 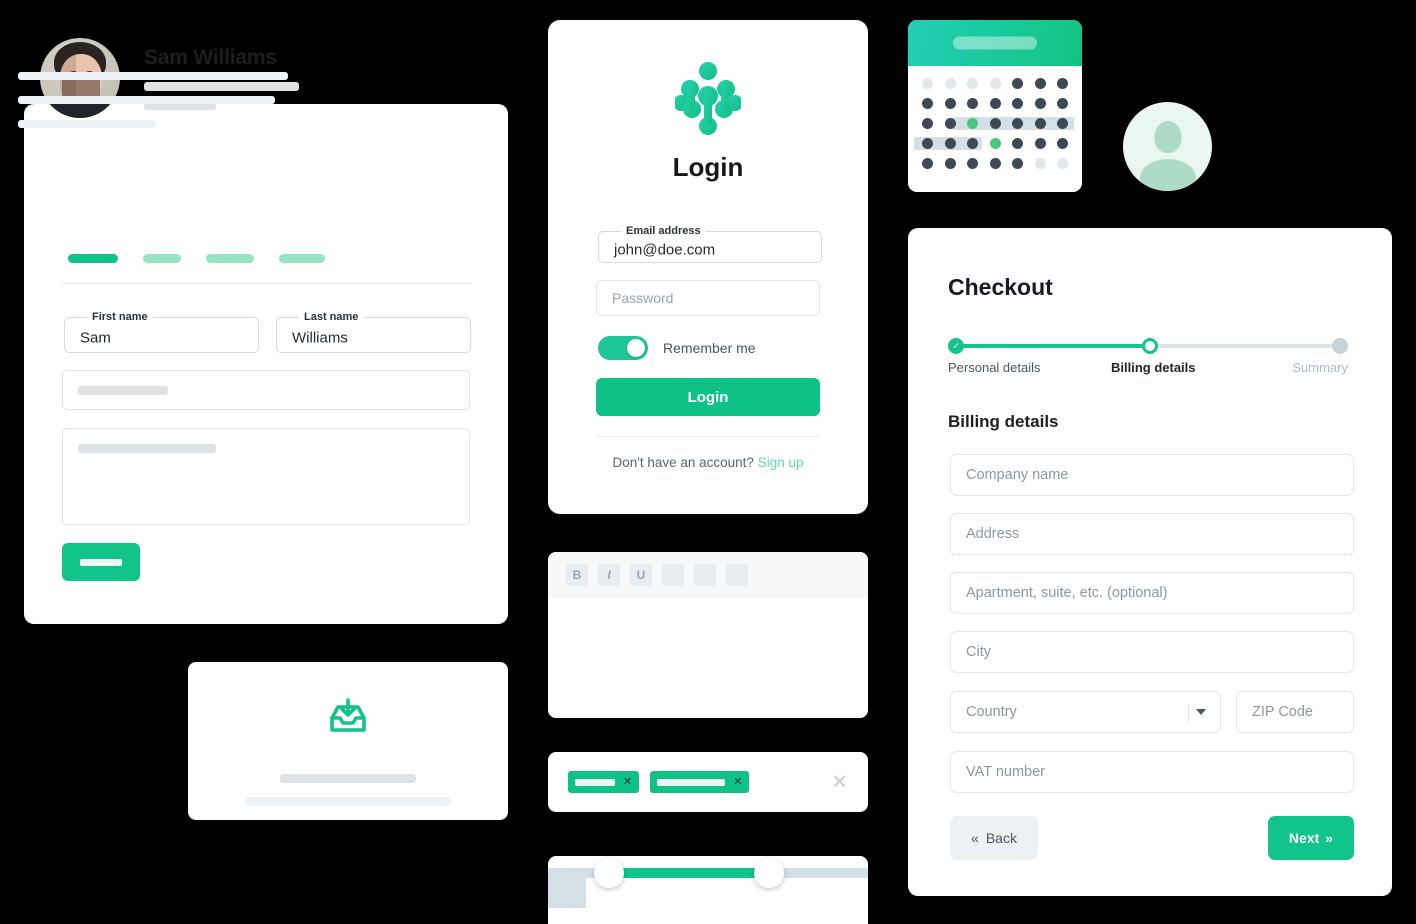 What do you see at coordinates (708, 298) in the screenshot?
I see `password-field: Password` at bounding box center [708, 298].